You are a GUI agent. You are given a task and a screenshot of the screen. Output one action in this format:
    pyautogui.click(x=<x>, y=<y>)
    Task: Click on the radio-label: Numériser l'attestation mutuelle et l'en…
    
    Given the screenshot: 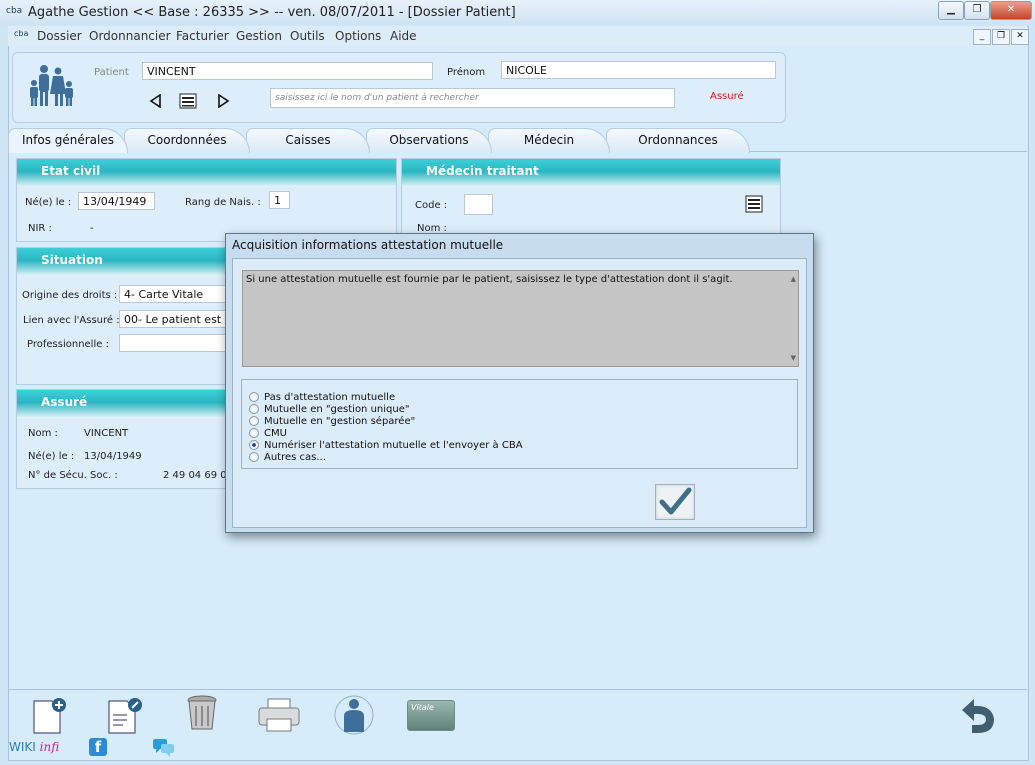 What is the action you would take?
    pyautogui.click(x=393, y=445)
    